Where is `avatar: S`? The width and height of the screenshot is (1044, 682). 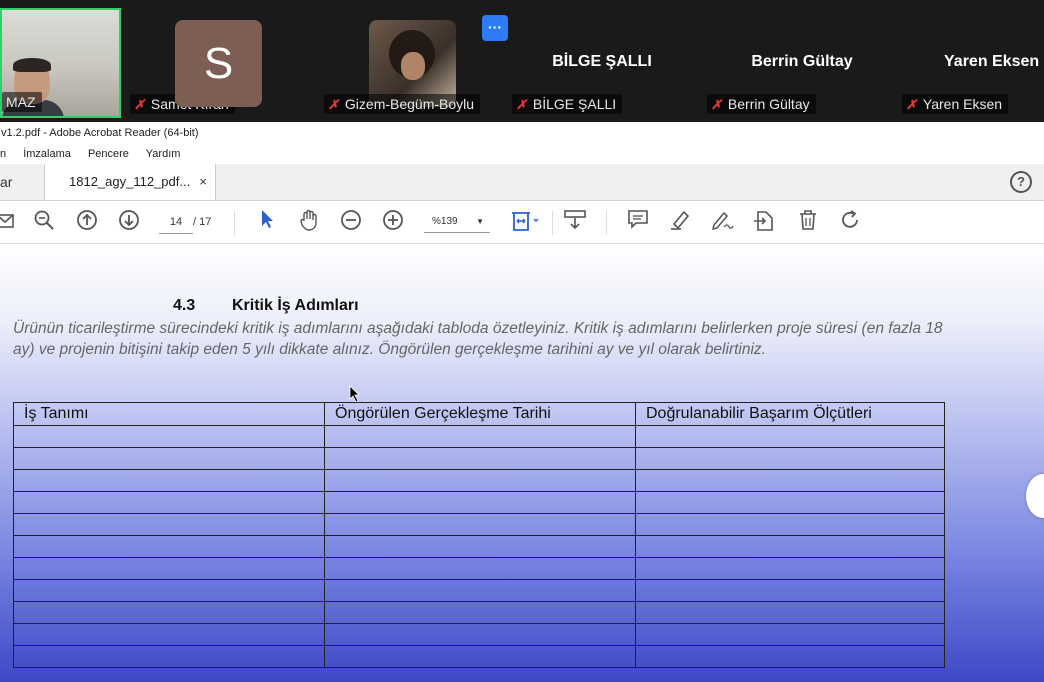
avatar: S is located at coordinates (218, 63).